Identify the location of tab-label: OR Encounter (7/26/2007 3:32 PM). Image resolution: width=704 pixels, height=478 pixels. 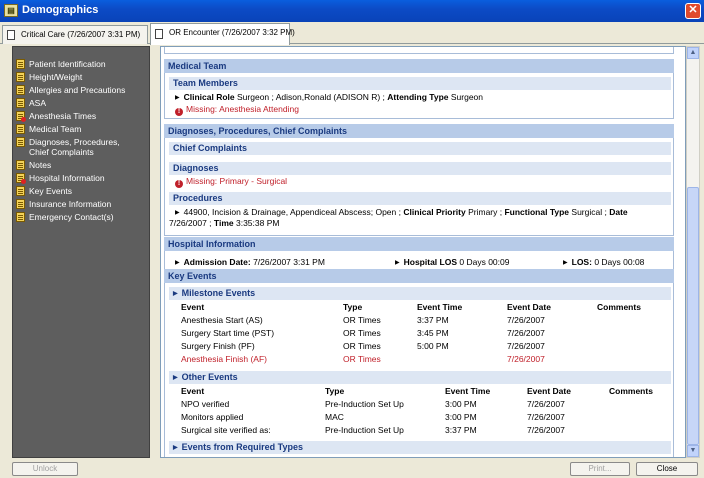
(232, 32).